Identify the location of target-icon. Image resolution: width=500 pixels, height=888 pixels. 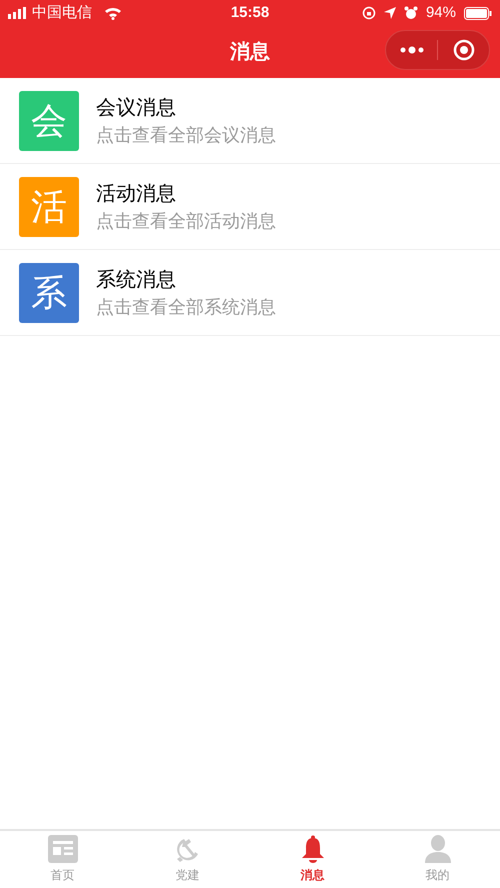
(463, 50).